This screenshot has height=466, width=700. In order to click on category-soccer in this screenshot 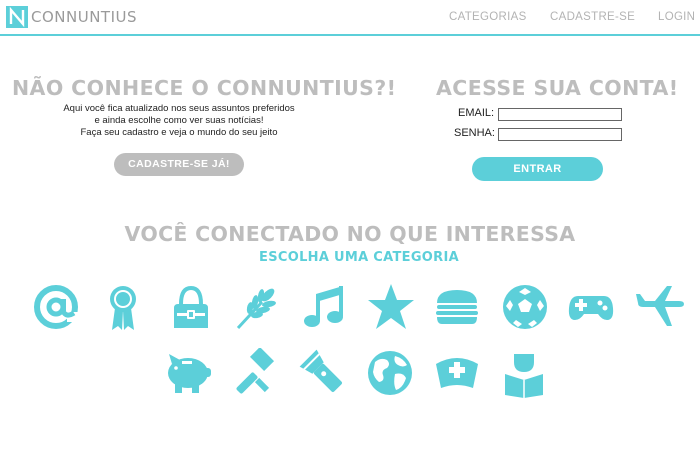, I will do `click(525, 307)`.